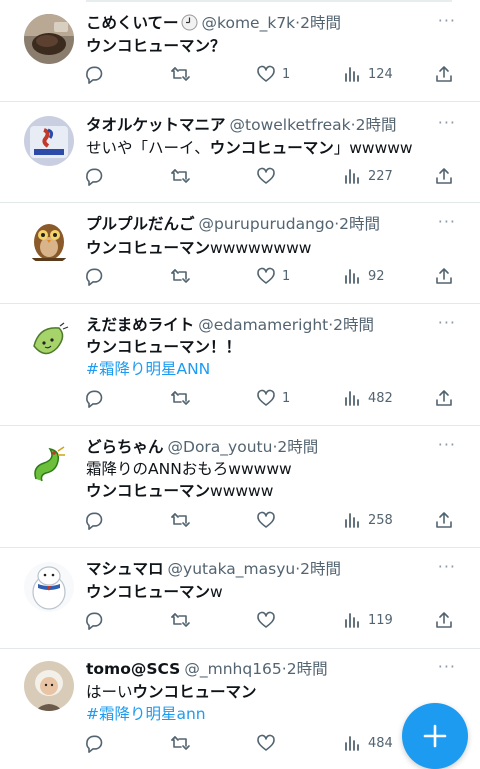  I want to click on tweet: こめくいてー @kome_k7k·2時間 ··· ウンコヒューマン？ 1 124, so click(240, 51).